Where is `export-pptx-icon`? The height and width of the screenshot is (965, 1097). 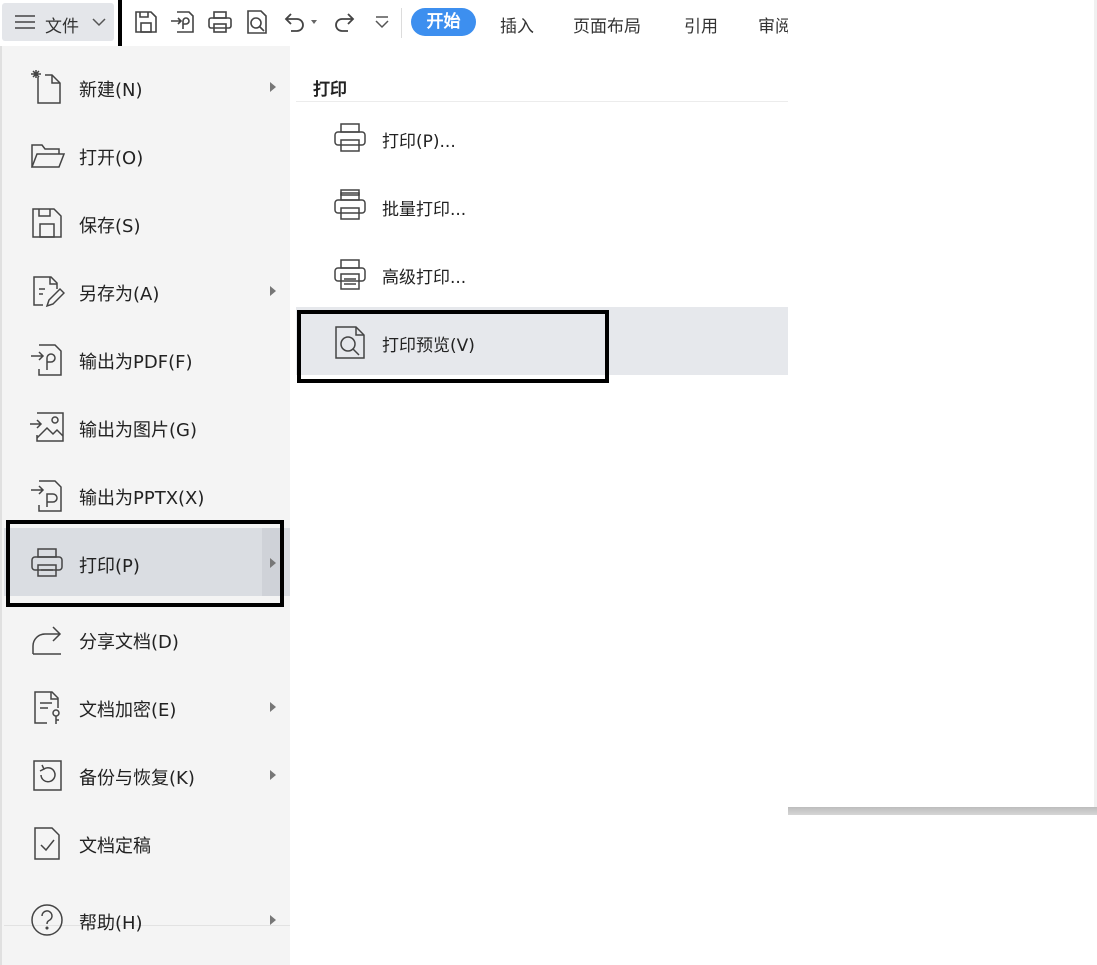 export-pptx-icon is located at coordinates (47, 495).